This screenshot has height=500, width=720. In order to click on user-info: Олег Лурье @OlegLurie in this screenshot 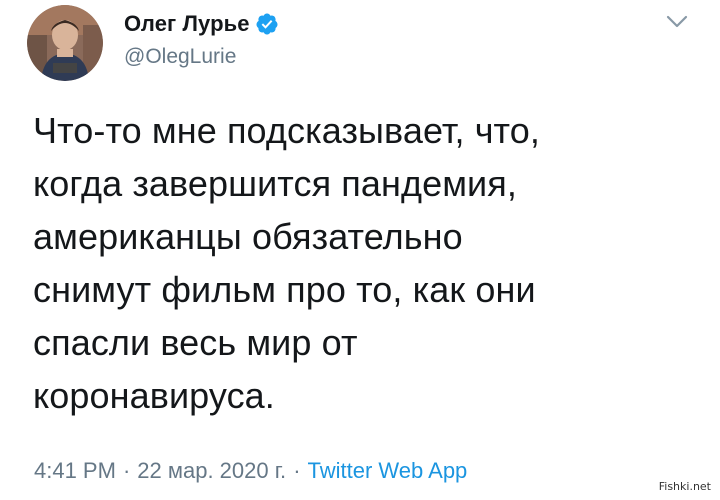, I will do `click(201, 39)`.